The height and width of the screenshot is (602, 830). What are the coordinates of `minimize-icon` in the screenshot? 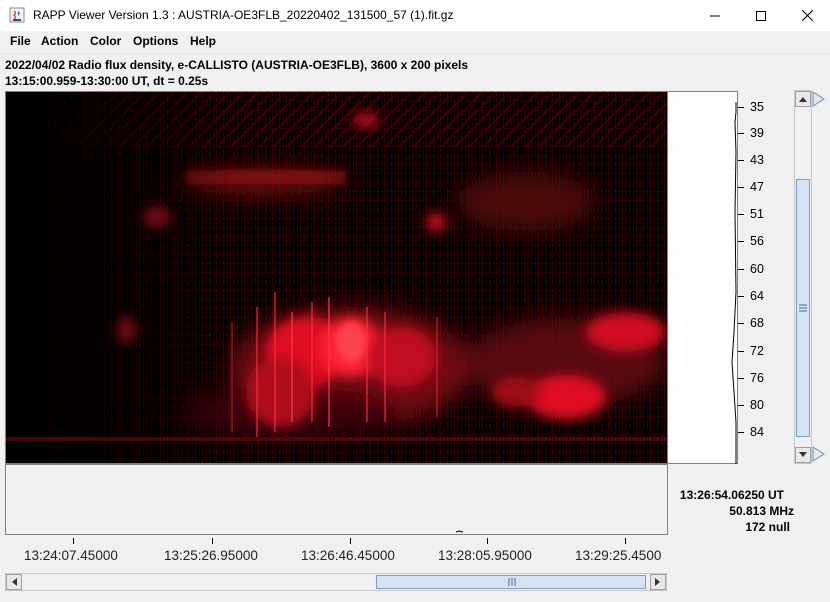 It's located at (715, 15).